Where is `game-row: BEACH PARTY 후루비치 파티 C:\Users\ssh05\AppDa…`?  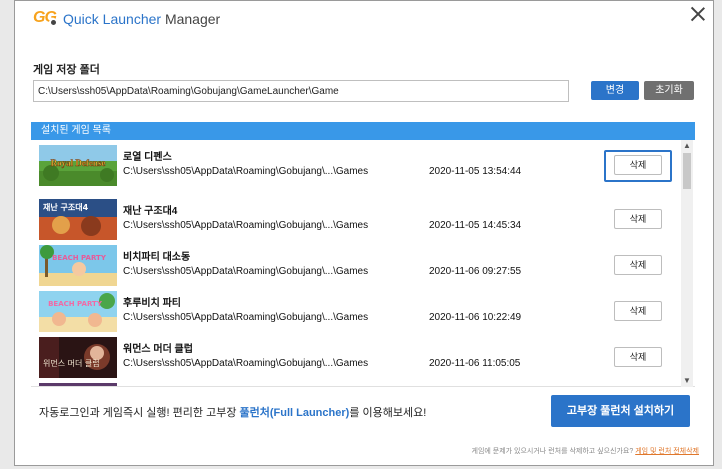 game-row: BEACH PARTY 후루비치 파티 C:\Users\ssh05\AppDa… is located at coordinates (356, 311).